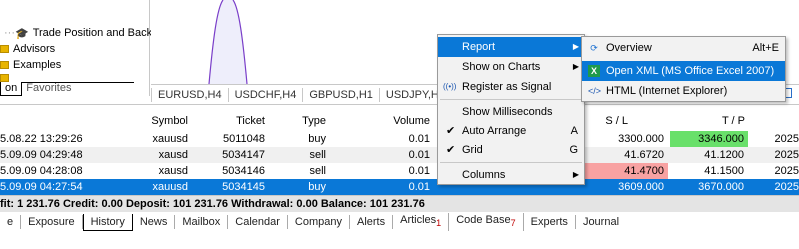 The image size is (799, 249). I want to click on tab-code-base: Code Base7, so click(486, 222).